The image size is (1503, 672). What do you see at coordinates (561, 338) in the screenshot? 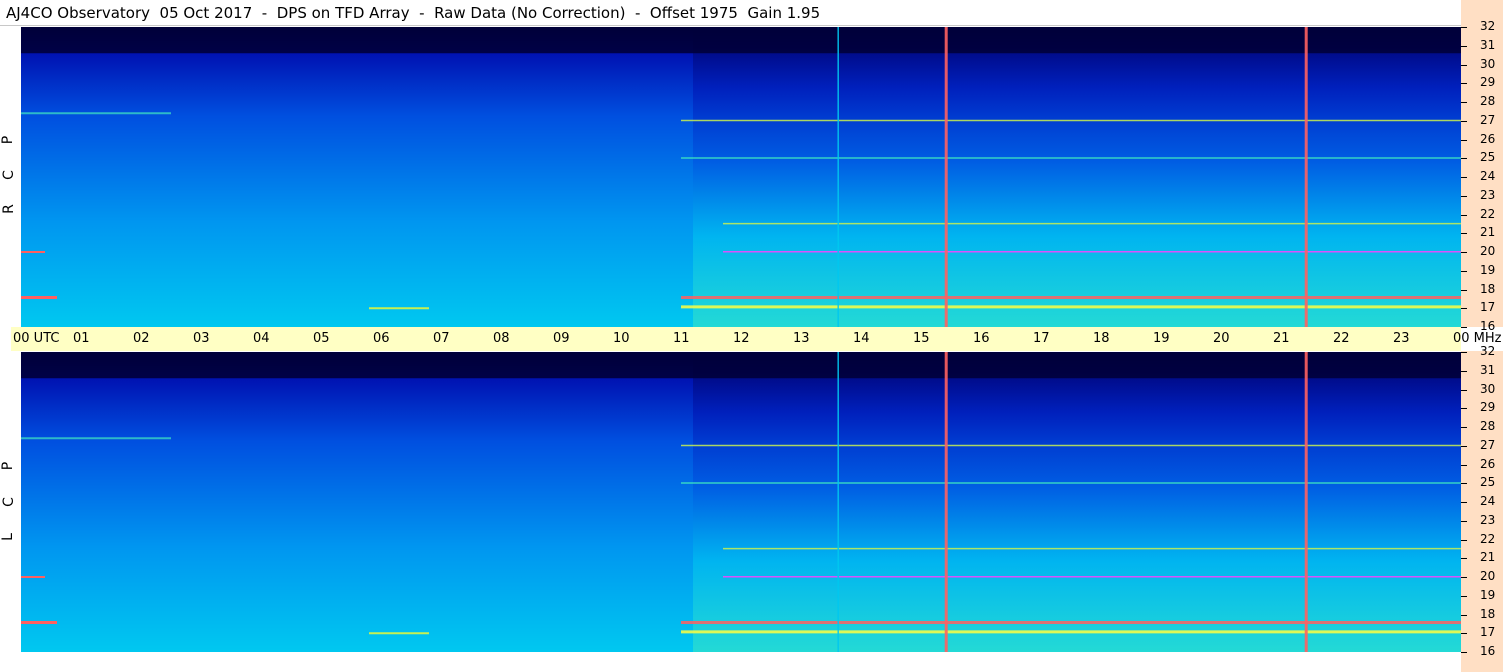
I see `time-label-9: 09` at bounding box center [561, 338].